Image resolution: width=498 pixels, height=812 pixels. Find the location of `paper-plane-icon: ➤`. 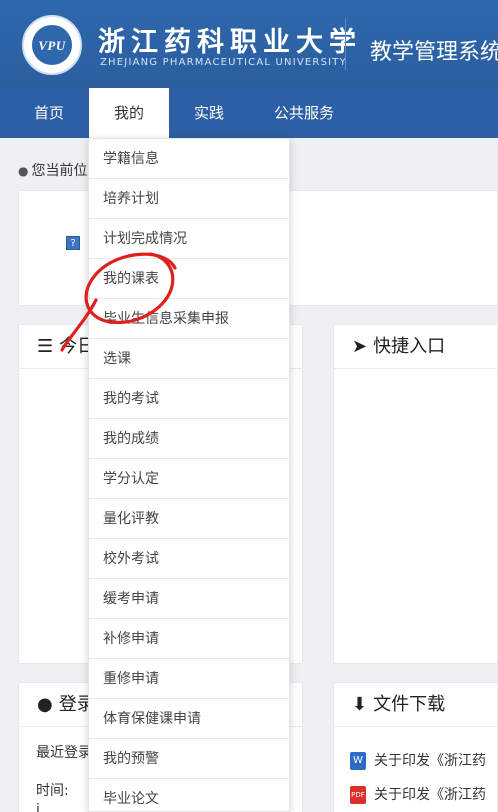

paper-plane-icon: ➤ is located at coordinates (360, 346).